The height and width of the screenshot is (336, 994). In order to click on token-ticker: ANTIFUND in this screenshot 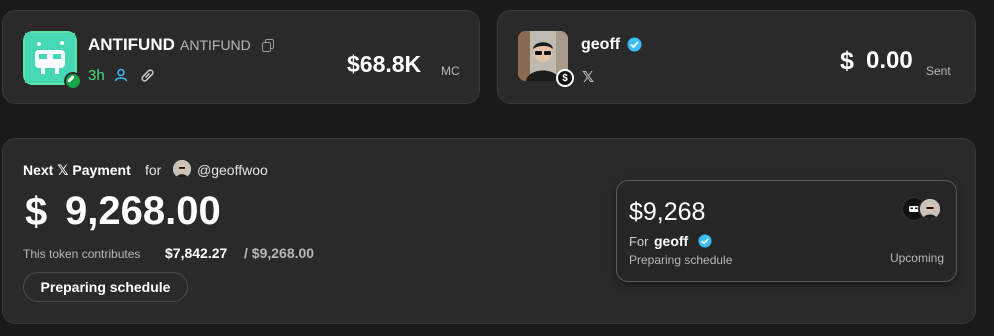, I will do `click(215, 45)`.